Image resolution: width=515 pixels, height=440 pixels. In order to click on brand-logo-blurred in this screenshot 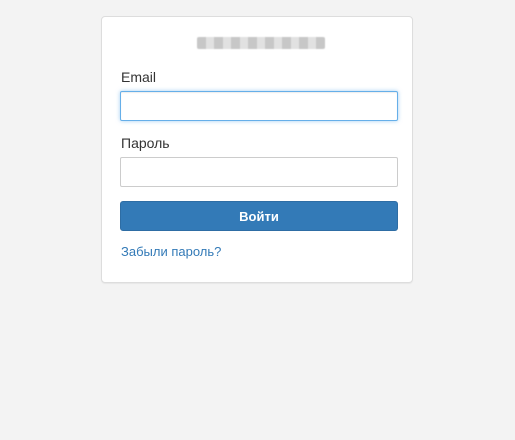, I will do `click(261, 43)`.